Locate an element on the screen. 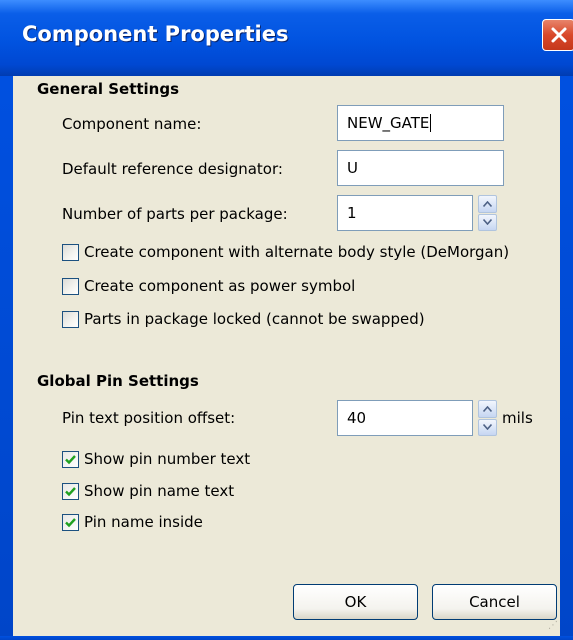 This screenshot has height=640, width=573. show-pin-number-label: Show pin number text is located at coordinates (167, 459).